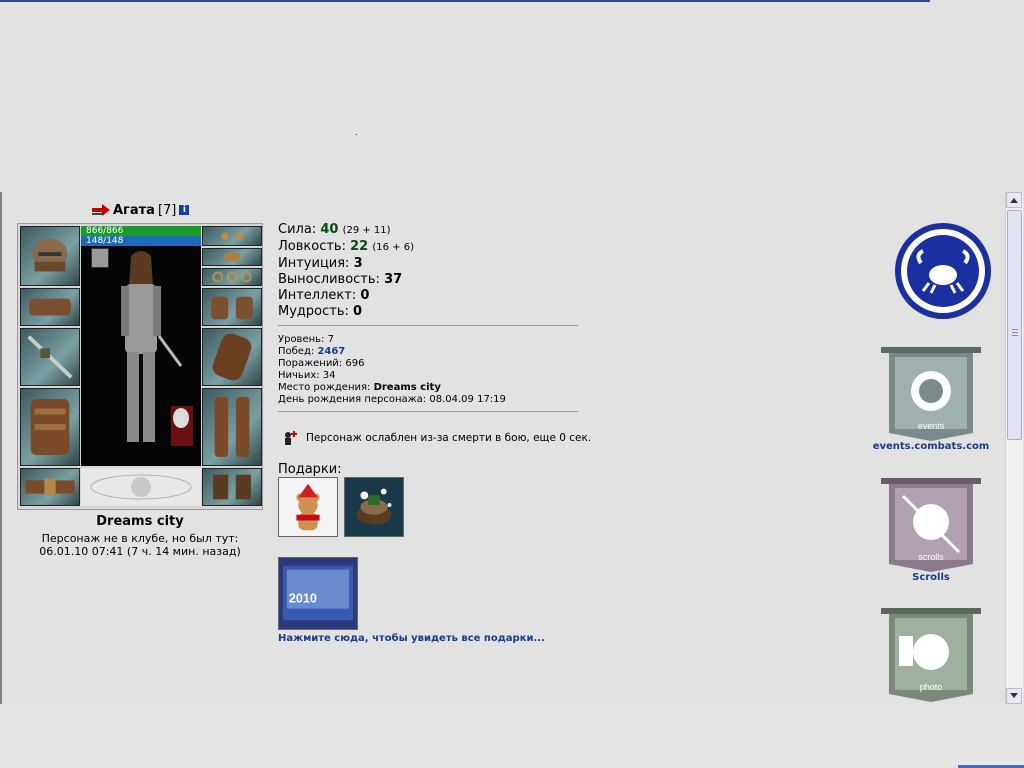 This screenshot has width=1024, height=768. I want to click on bottom-area, so click(512, 736).